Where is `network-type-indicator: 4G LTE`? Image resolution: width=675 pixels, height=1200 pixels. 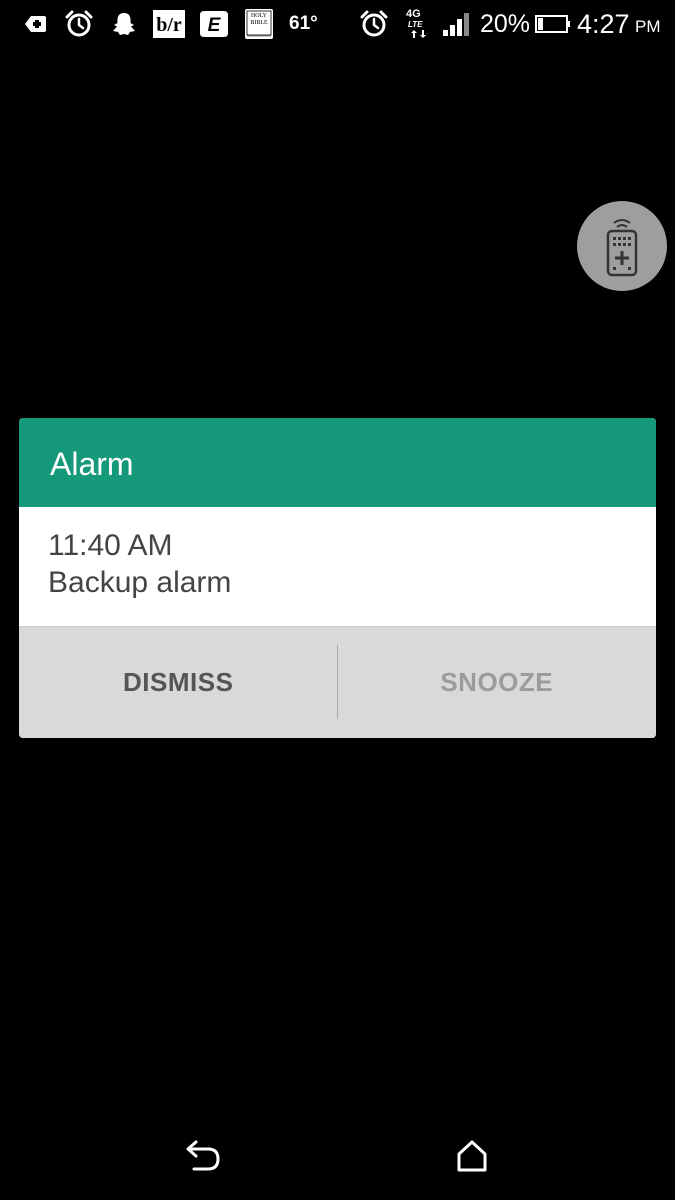 network-type-indicator: 4G LTE is located at coordinates (419, 23).